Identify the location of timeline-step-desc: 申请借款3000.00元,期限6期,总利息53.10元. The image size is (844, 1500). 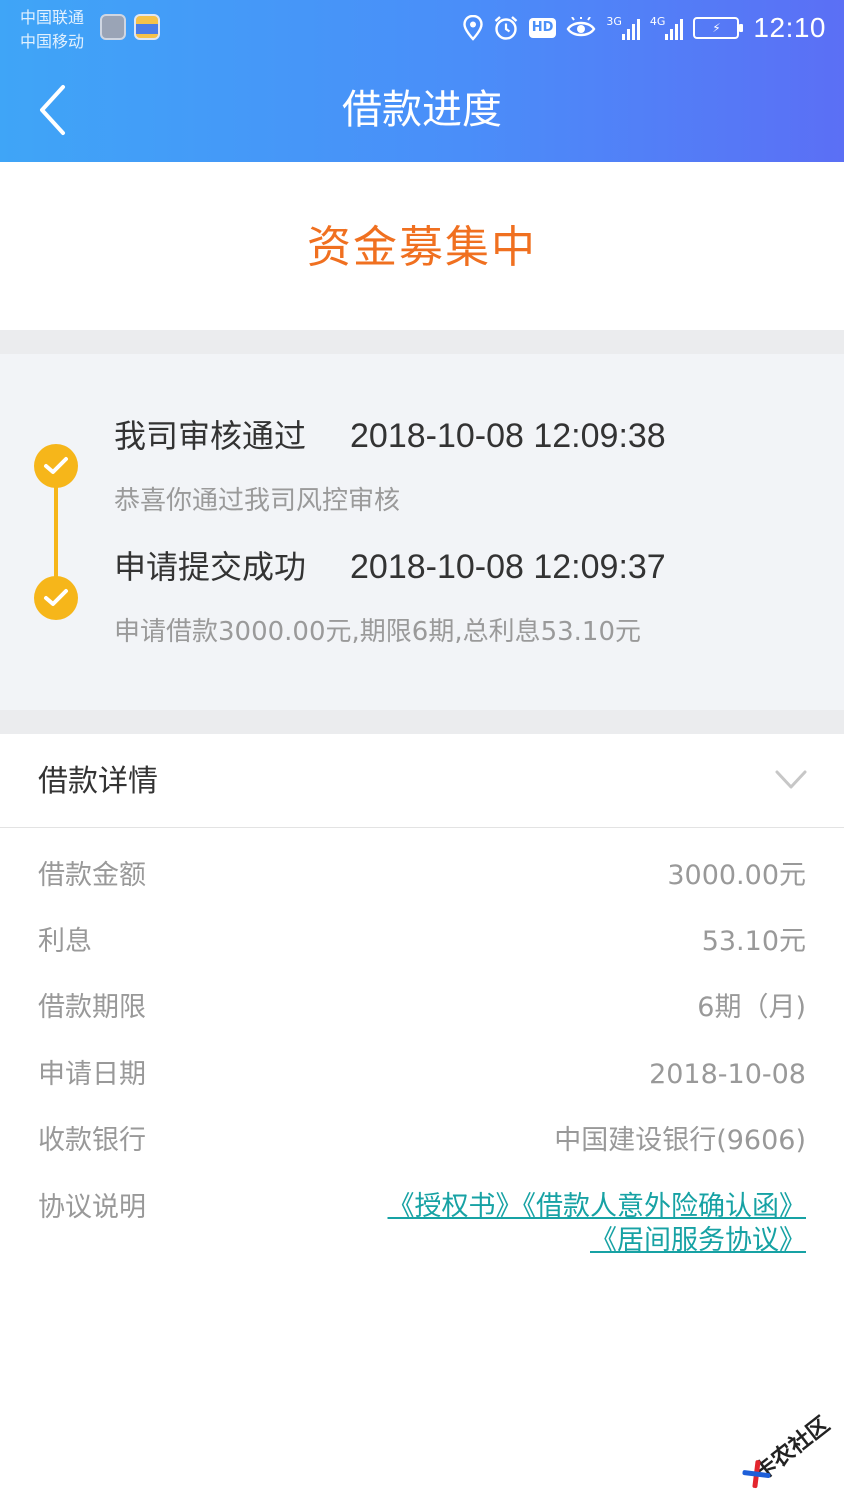
(378, 632).